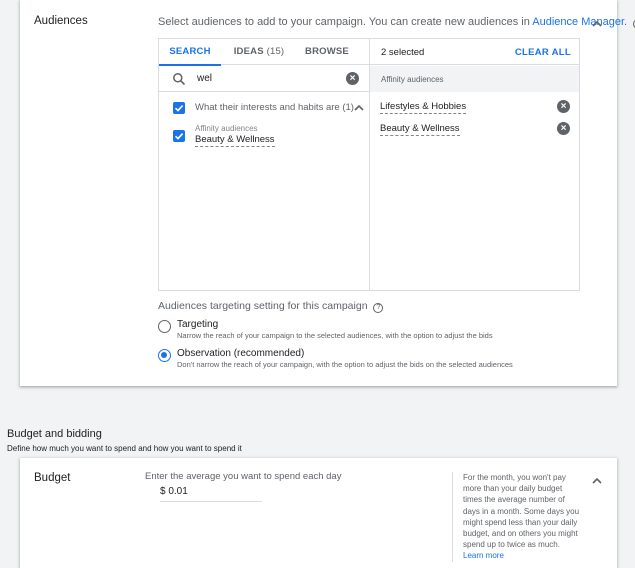  I want to click on tab-browse-label: BROWSE, so click(327, 51).